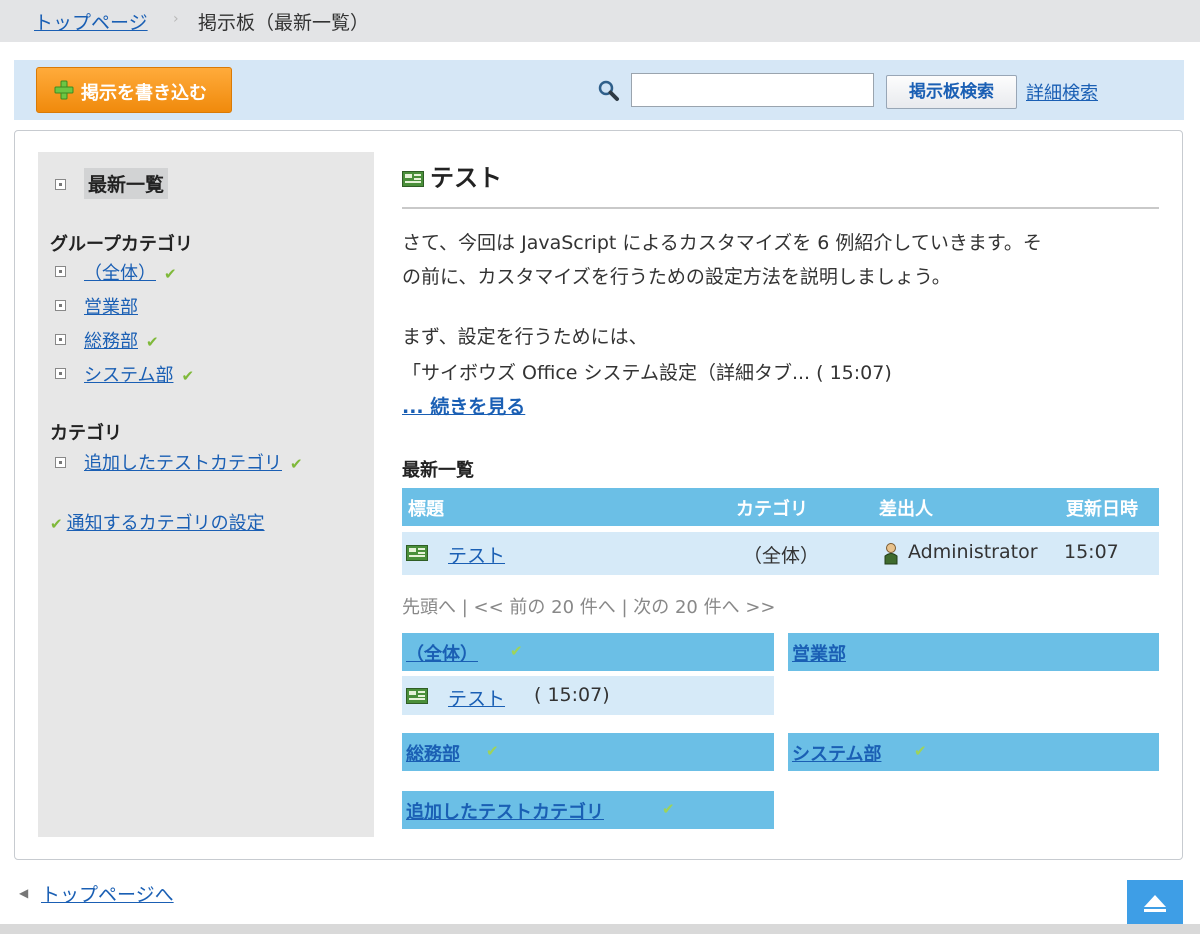 Image resolution: width=1200 pixels, height=934 pixels. I want to click on sidebar-item-all: （全体） ✔, so click(130, 272).